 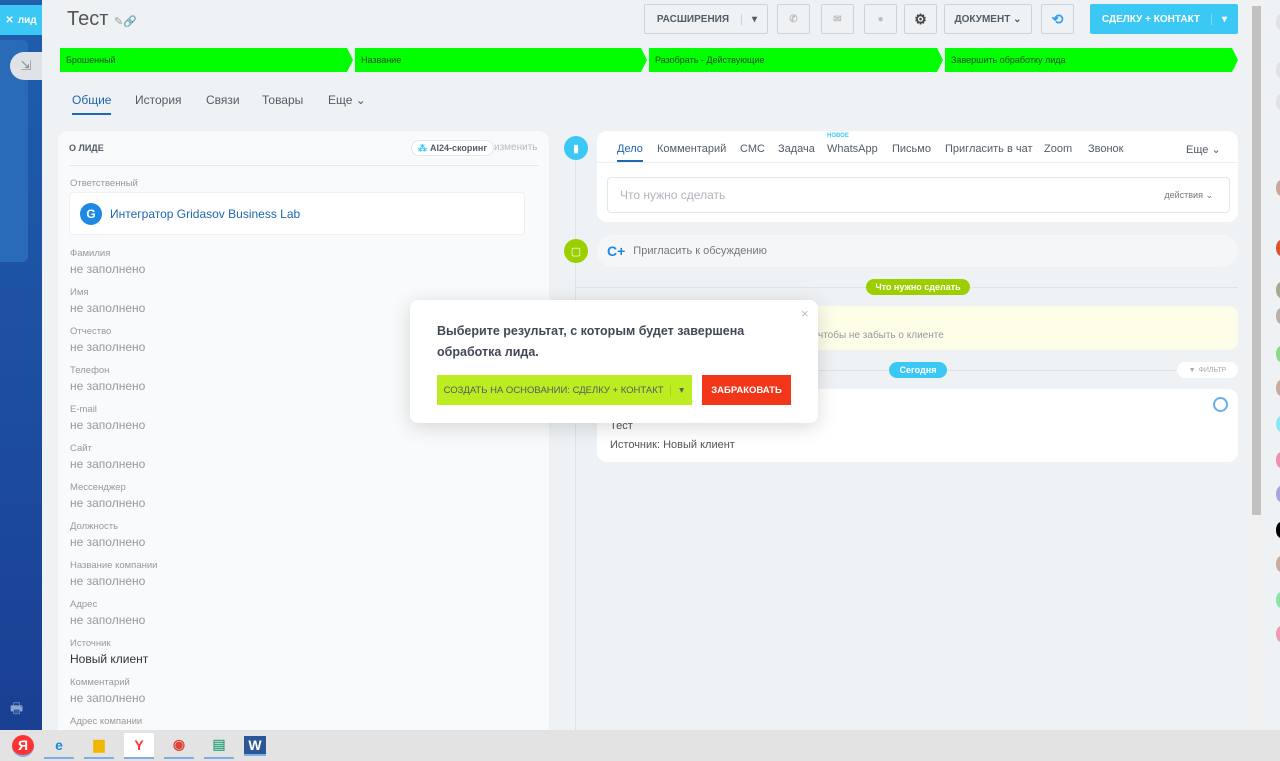 What do you see at coordinates (1256, 260) in the screenshot?
I see `scrollbar-thumb` at bounding box center [1256, 260].